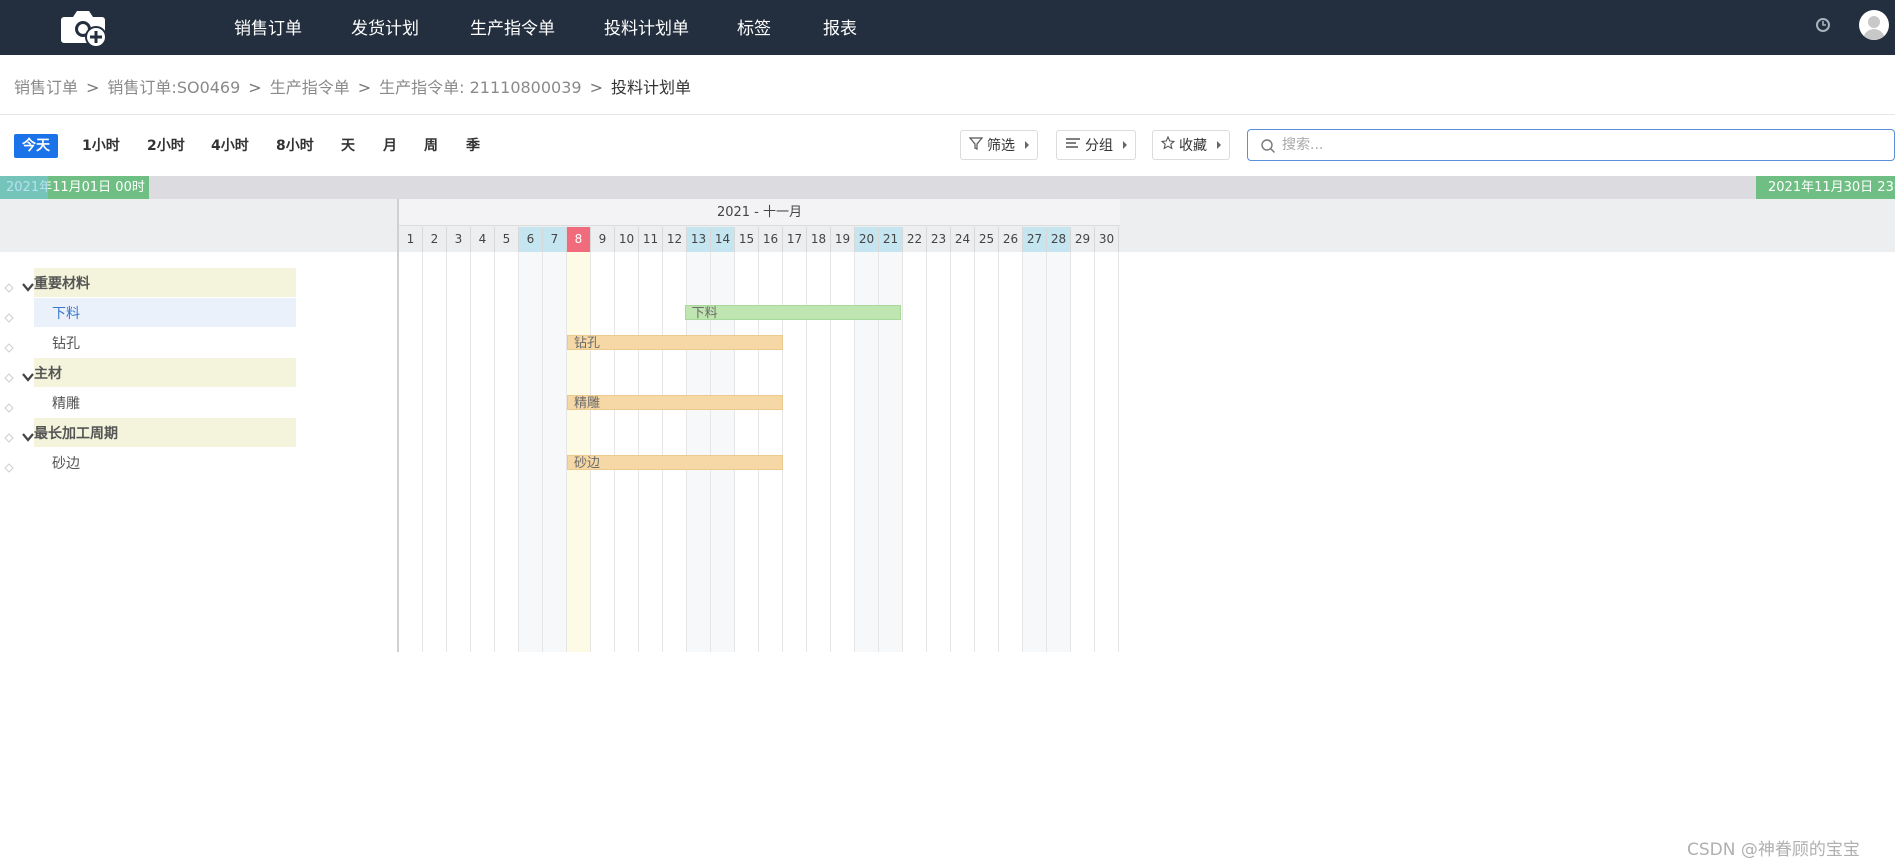 The width and height of the screenshot is (1895, 865). What do you see at coordinates (1011, 239) in the screenshot?
I see `day-header-cell: 26` at bounding box center [1011, 239].